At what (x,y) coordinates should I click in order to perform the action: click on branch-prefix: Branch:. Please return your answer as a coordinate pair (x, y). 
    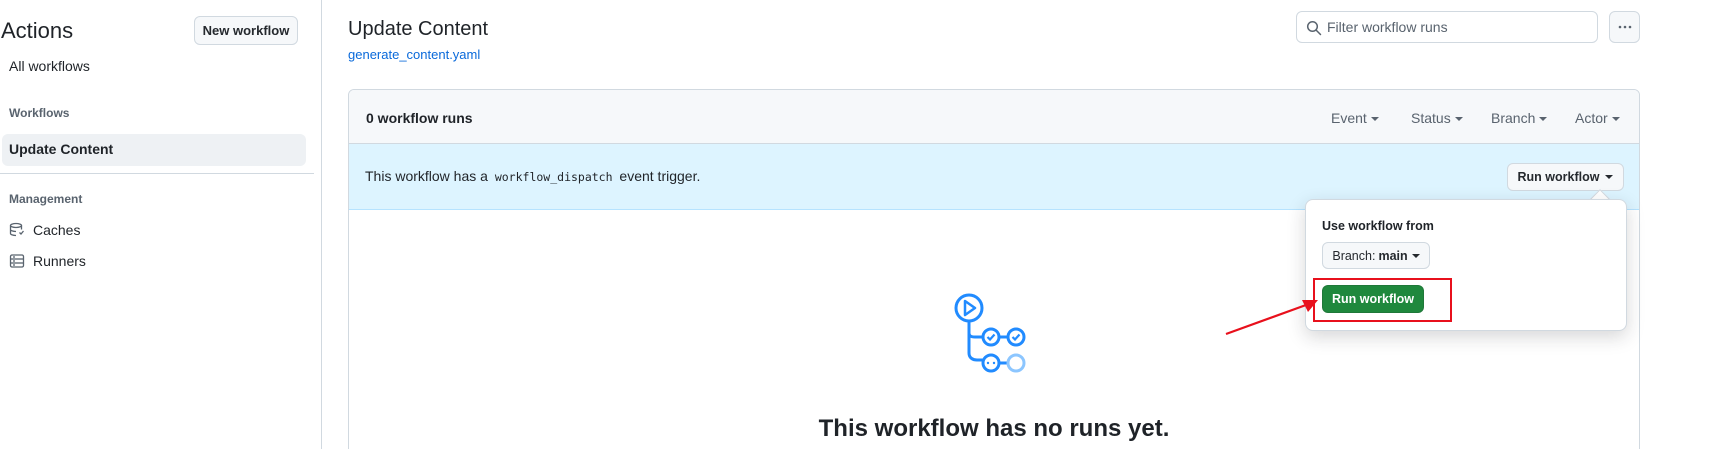
    Looking at the image, I should click on (1354, 255).